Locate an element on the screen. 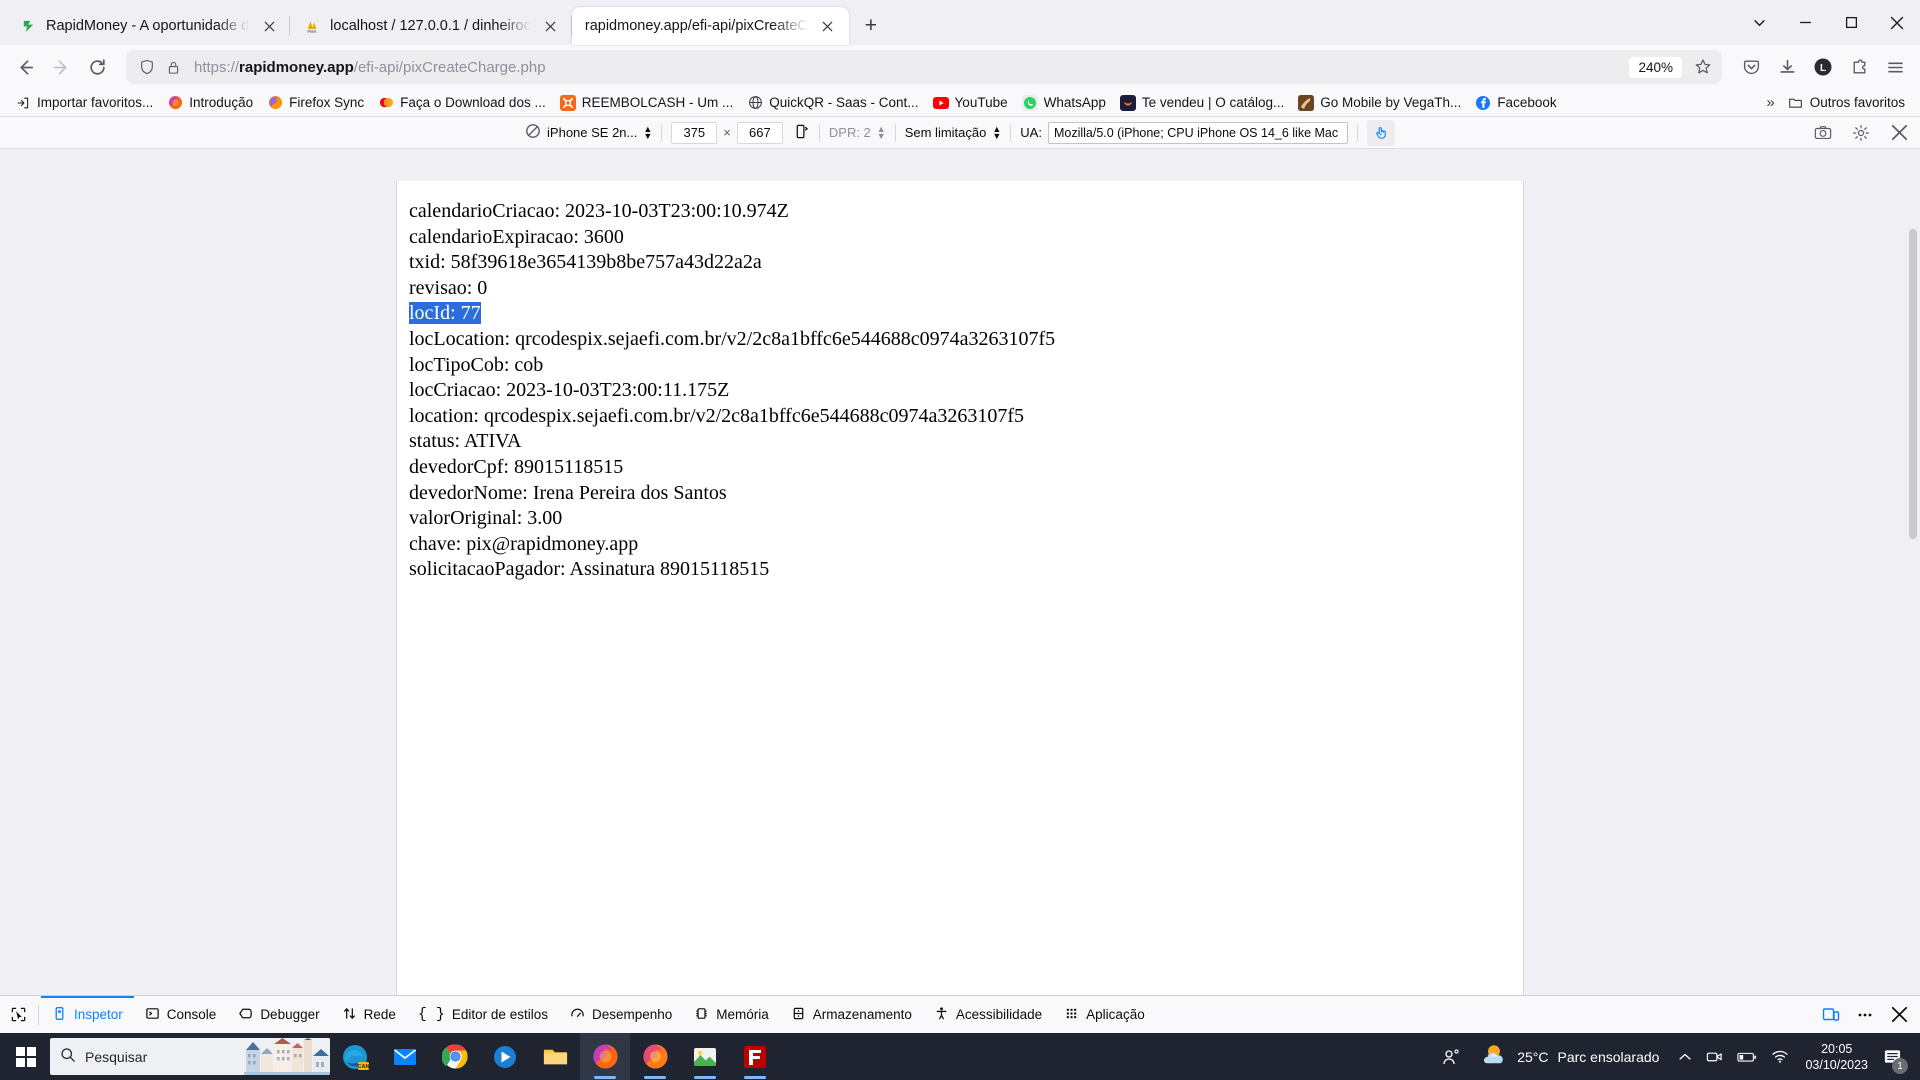  browser-tab: RapidMoney - A oportunidade d is located at coordinates (148, 26).